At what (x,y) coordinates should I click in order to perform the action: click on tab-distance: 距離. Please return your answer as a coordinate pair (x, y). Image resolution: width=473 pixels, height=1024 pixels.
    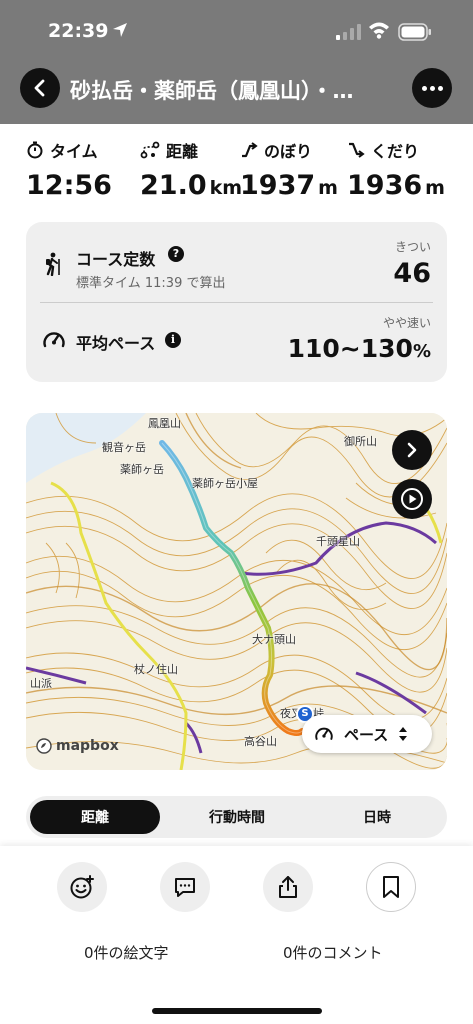
    Looking at the image, I should click on (95, 817).